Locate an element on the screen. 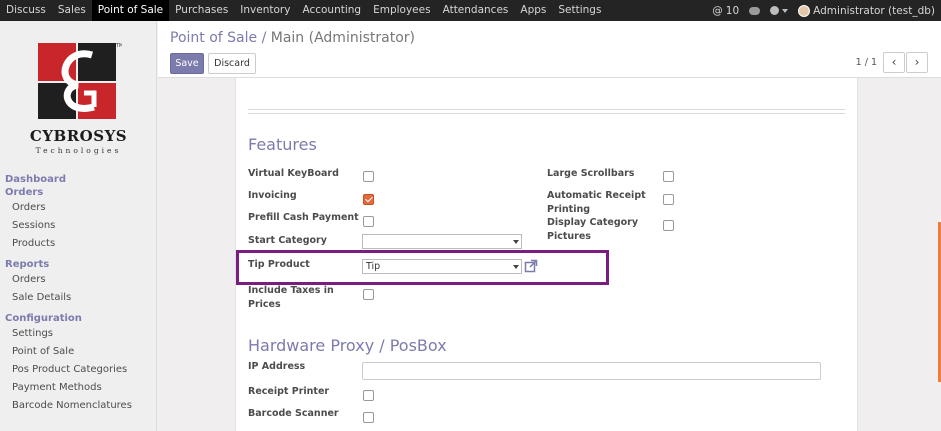 The width and height of the screenshot is (941, 431). start-category-select is located at coordinates (442, 241).